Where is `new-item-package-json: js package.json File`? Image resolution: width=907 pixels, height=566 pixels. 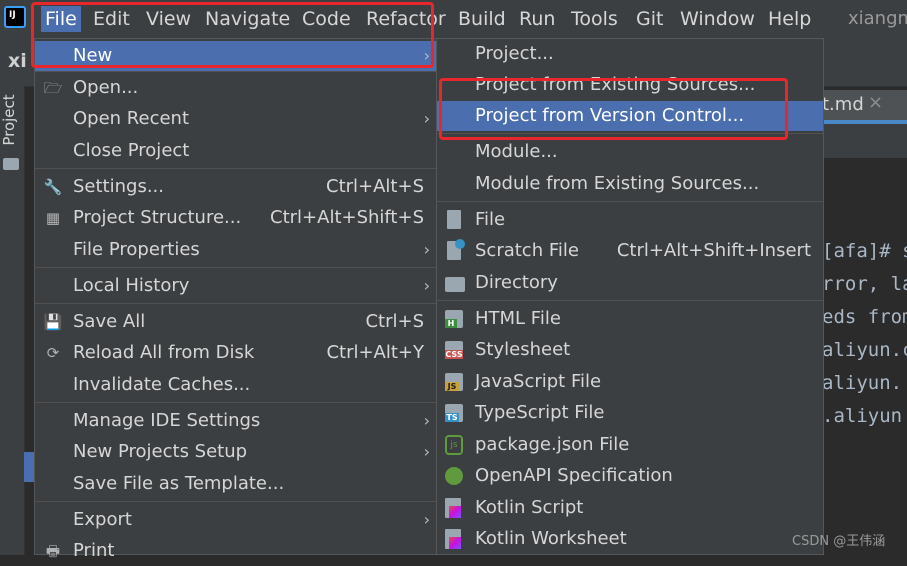
new-item-package-json: js package.json File is located at coordinates (630, 445).